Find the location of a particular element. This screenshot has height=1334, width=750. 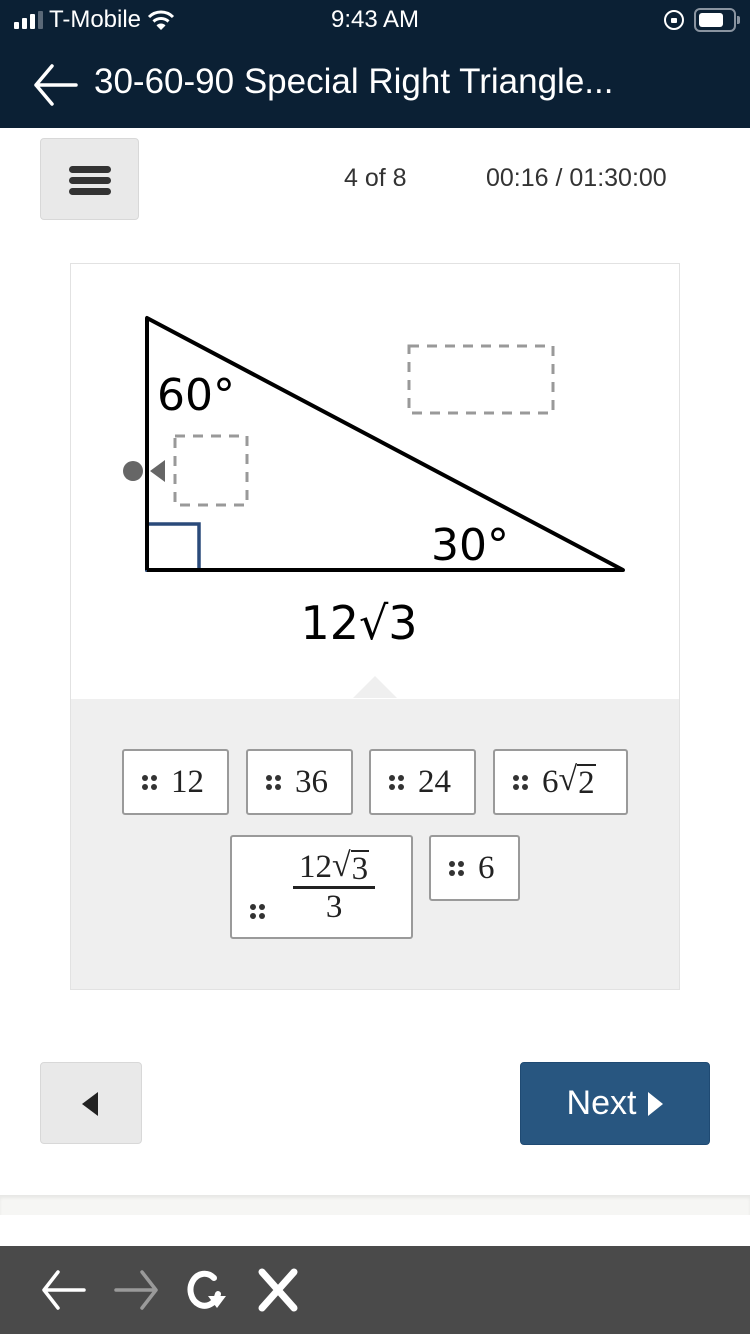

browser-toolbar is located at coordinates (375, 1290).